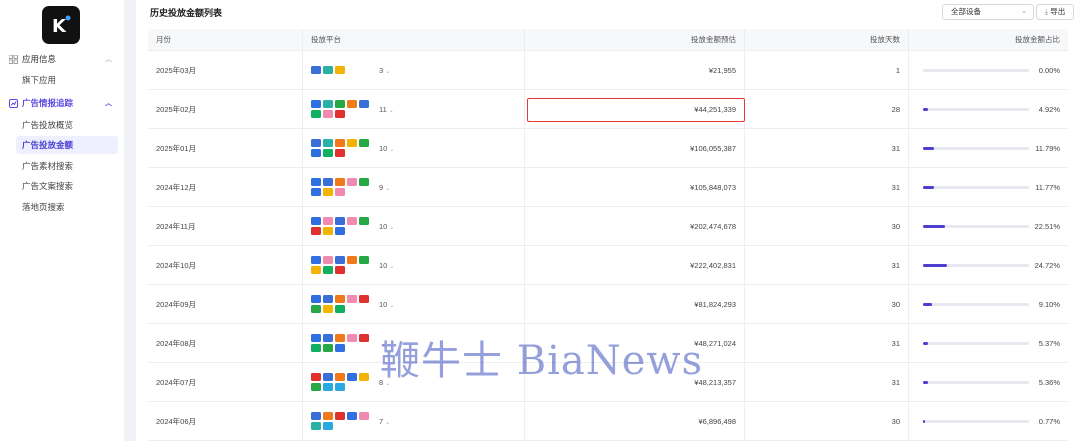 This screenshot has width=1080, height=441. I want to click on amount-value: ¥106,055,387, so click(713, 148).